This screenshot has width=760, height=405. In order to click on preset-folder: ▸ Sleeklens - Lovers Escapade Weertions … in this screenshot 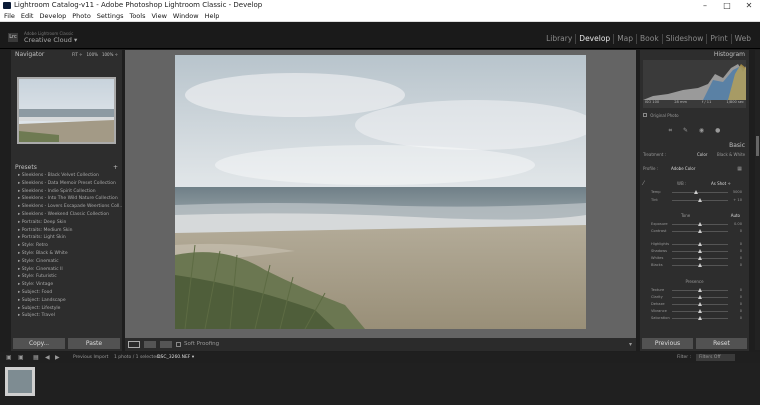, I will do `click(66, 207)`.